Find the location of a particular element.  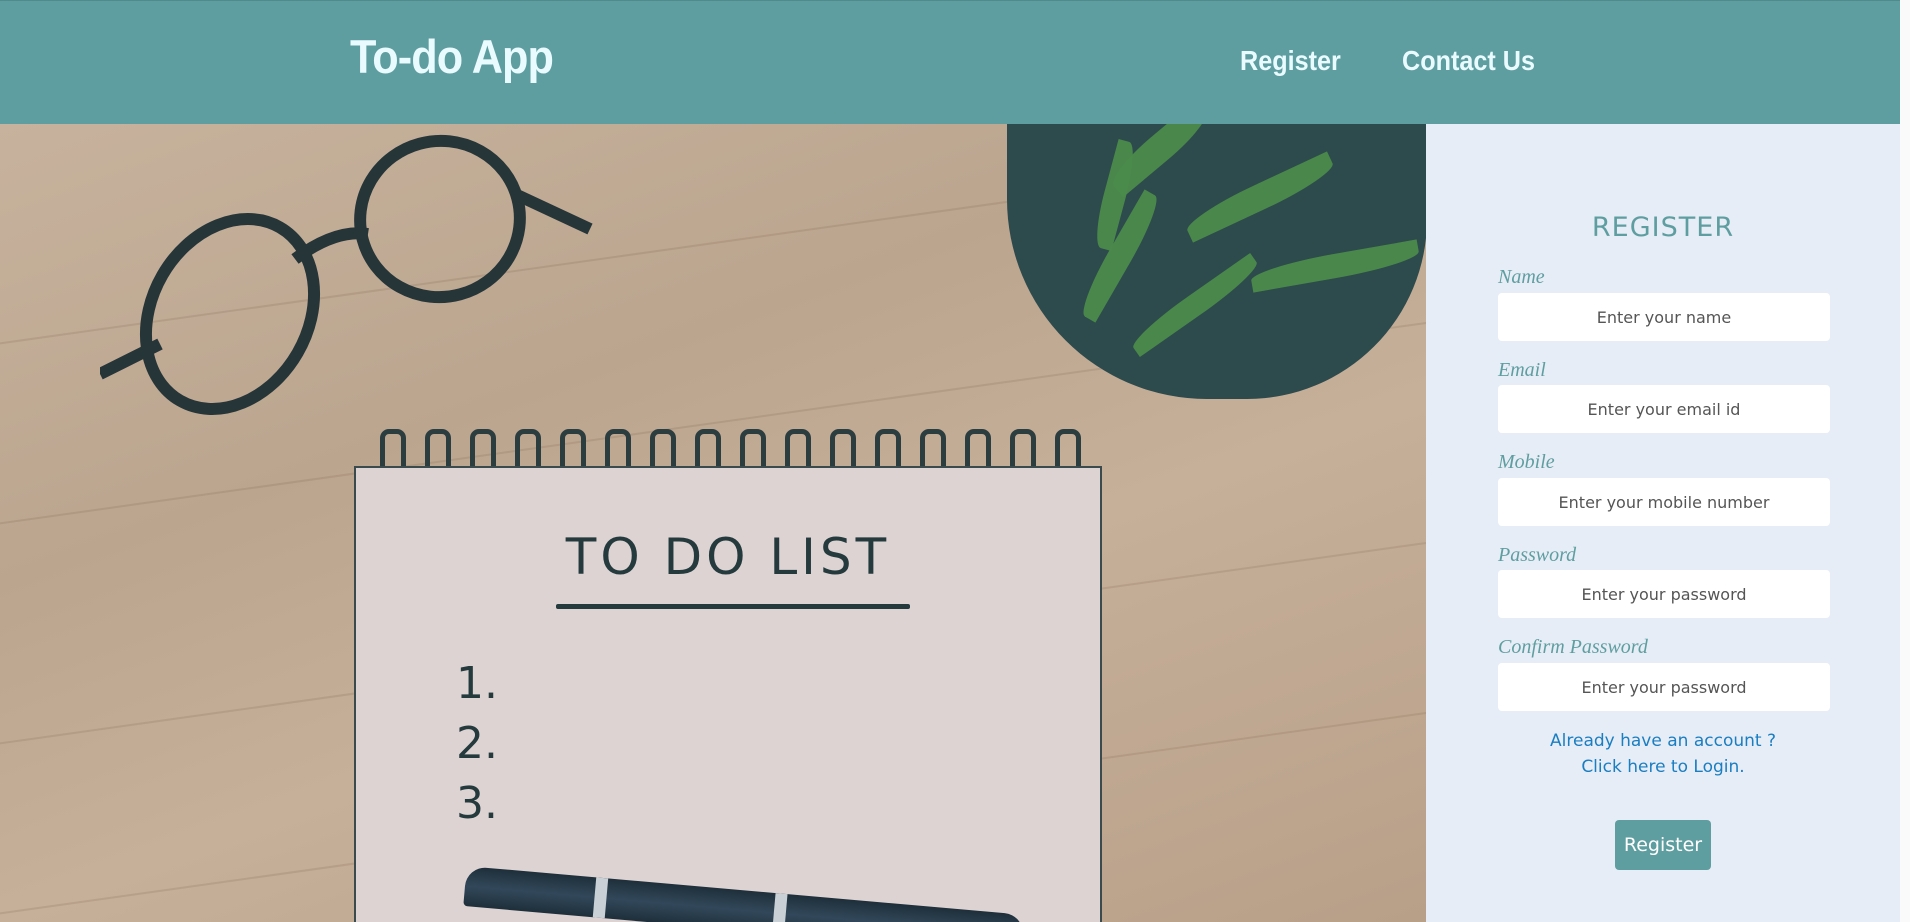

mobile-label: Mobile is located at coordinates (1526, 462).